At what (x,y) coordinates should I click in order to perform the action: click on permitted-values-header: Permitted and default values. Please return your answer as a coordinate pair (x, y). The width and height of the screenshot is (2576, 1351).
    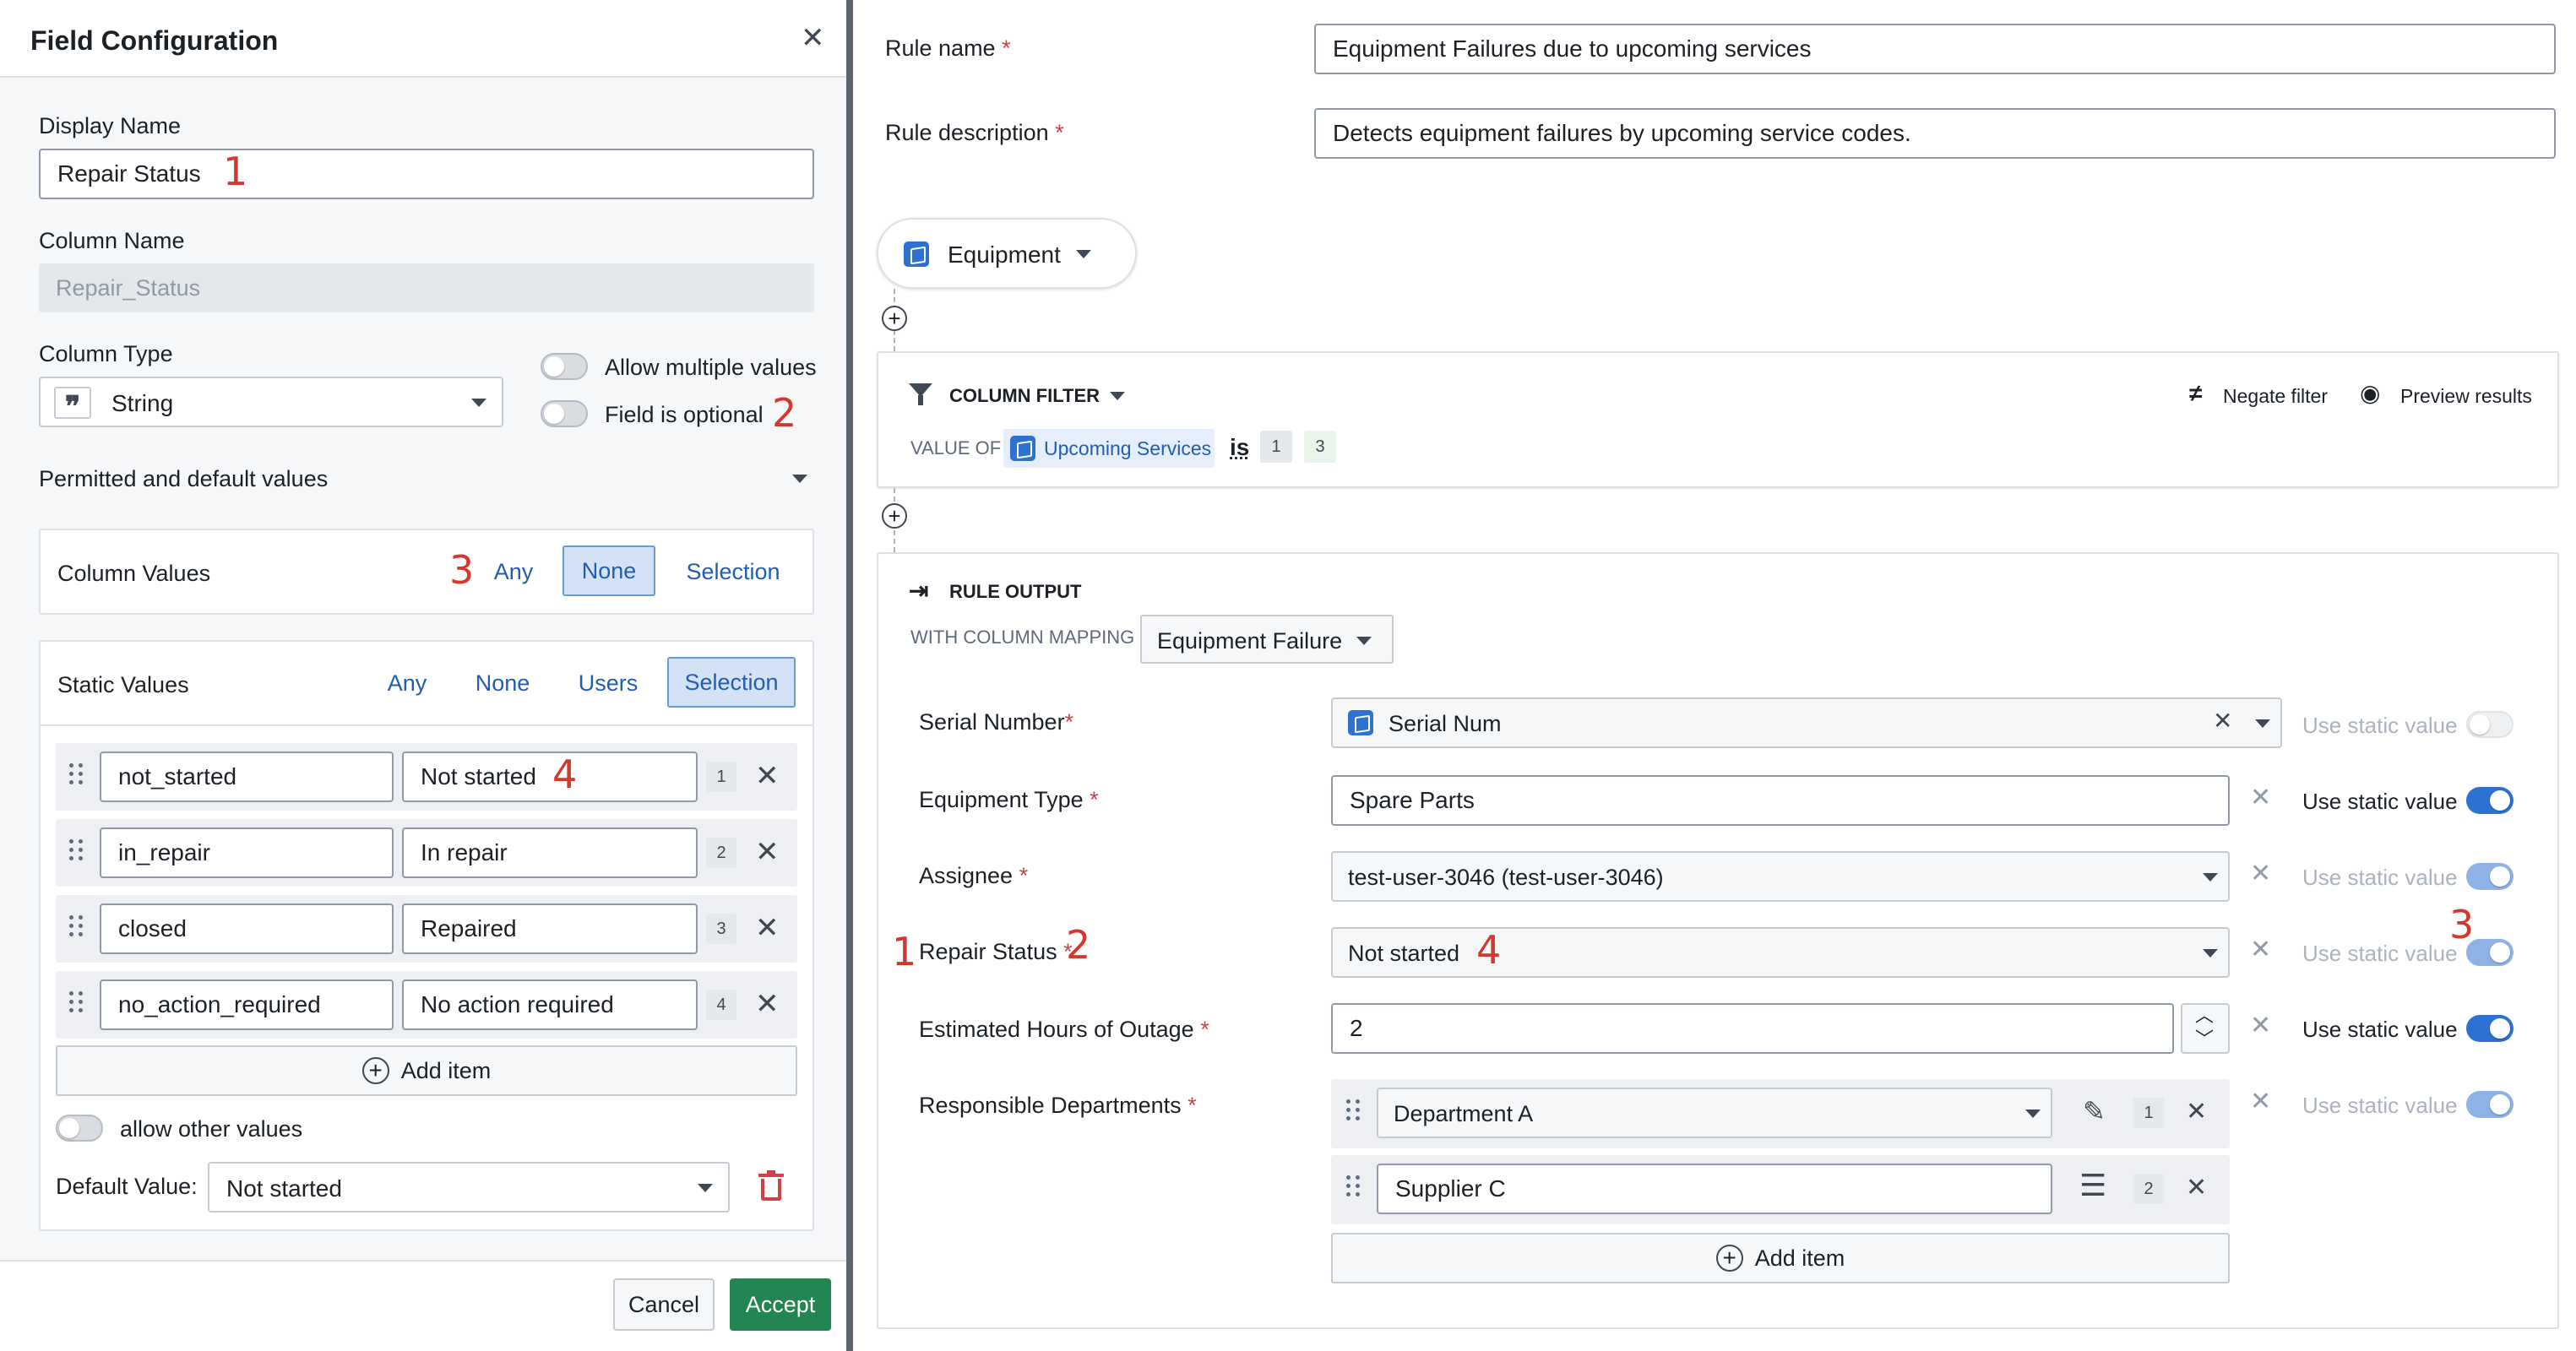
    Looking at the image, I should click on (183, 480).